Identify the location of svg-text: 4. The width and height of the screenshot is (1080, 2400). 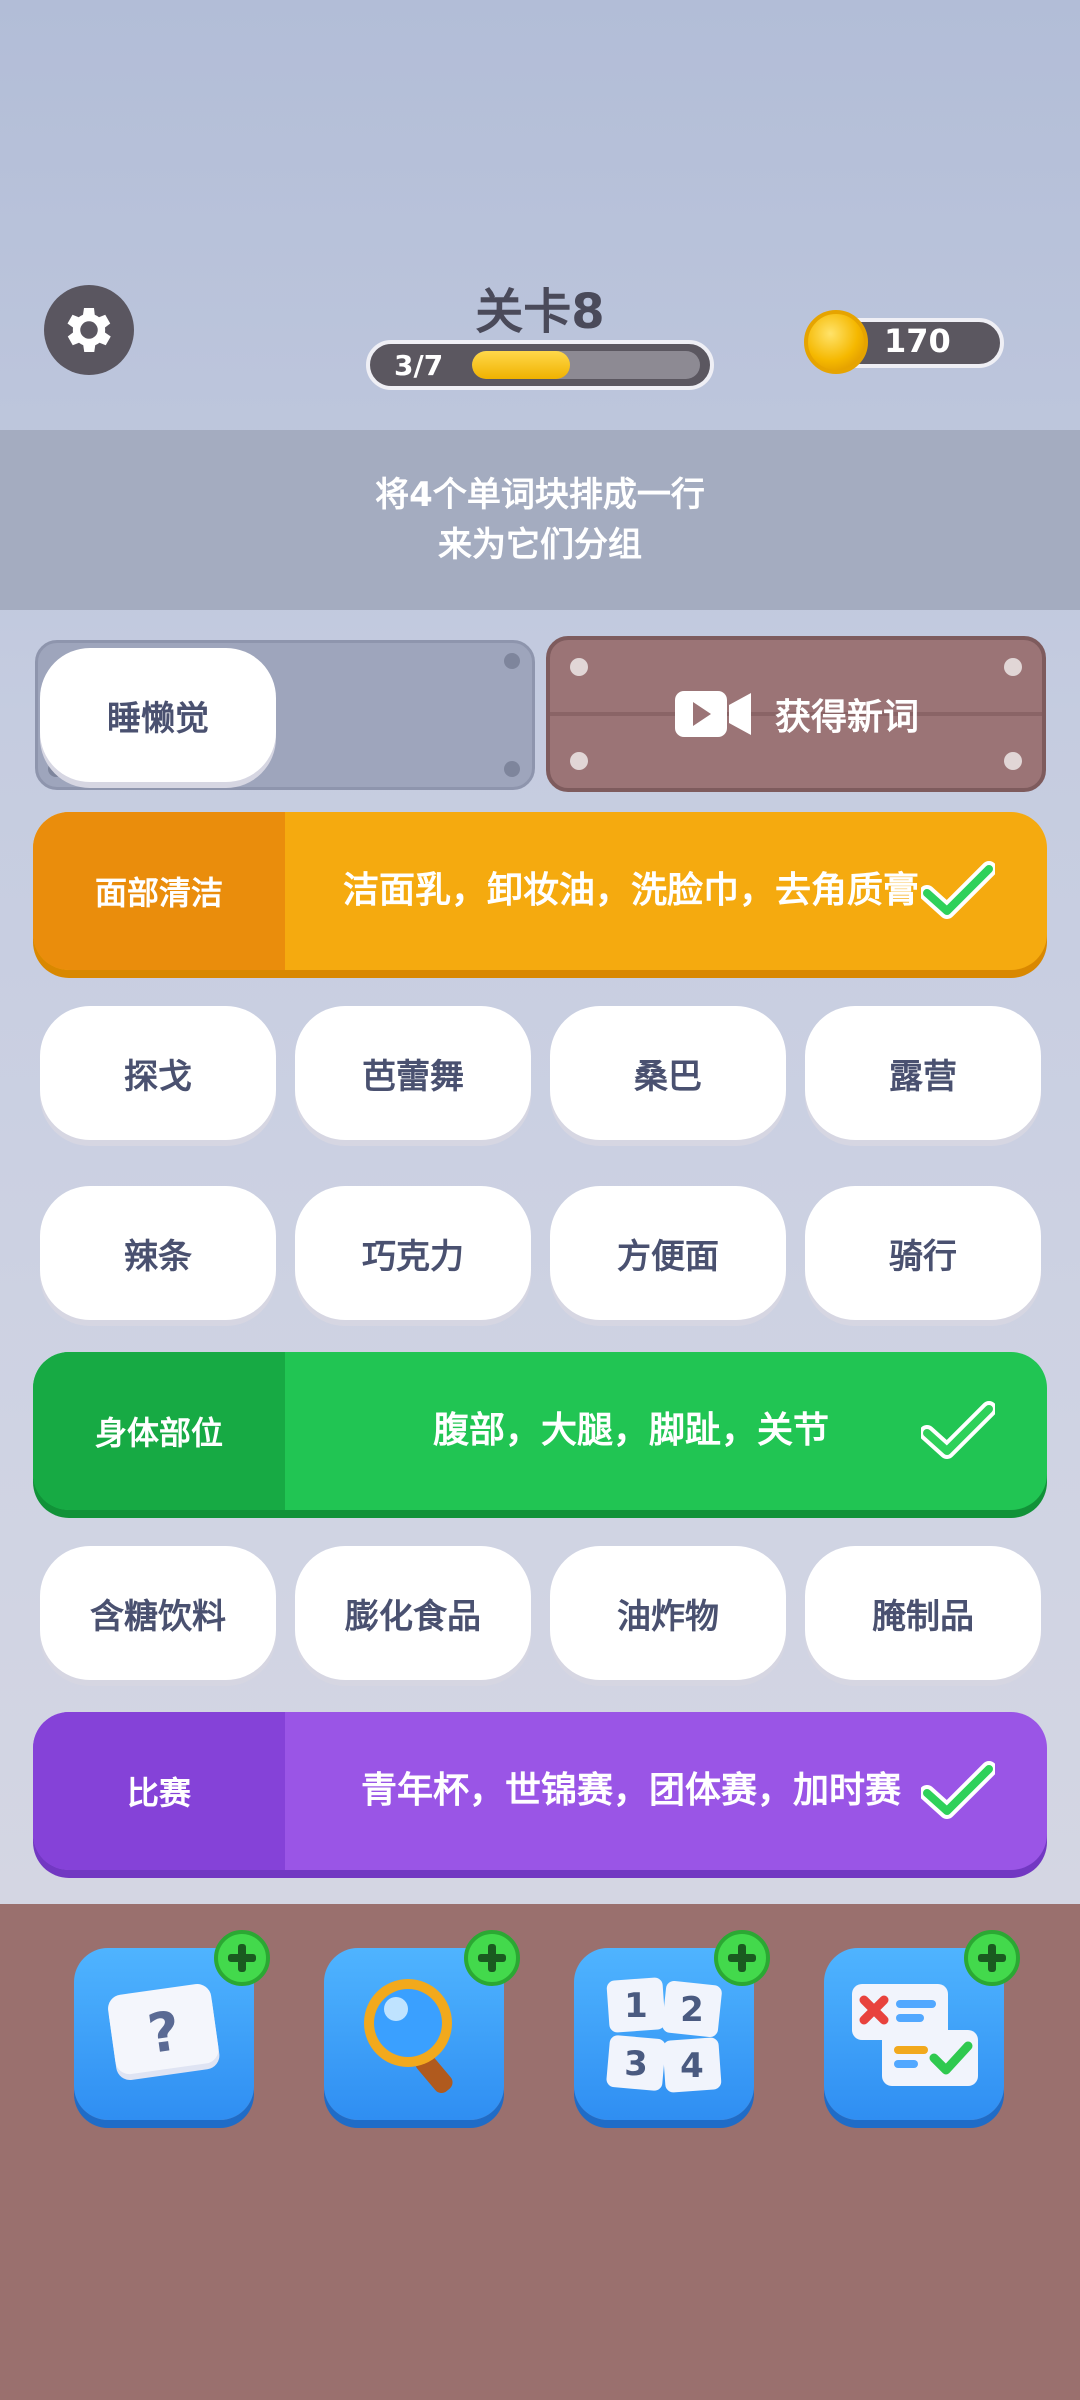
(692, 2066).